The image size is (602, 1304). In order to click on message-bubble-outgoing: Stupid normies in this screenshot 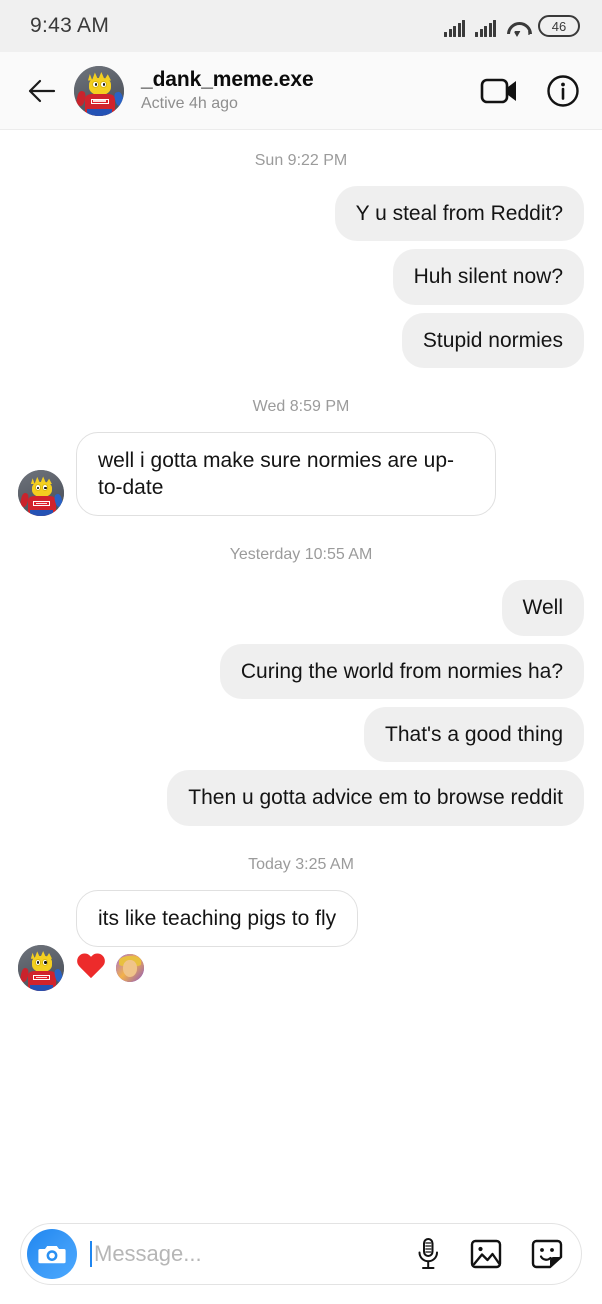, I will do `click(492, 340)`.